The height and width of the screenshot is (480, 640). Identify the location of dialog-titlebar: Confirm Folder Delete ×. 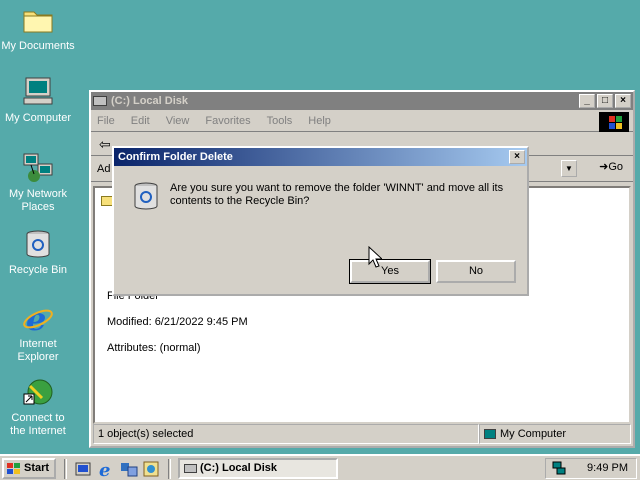
(320, 157).